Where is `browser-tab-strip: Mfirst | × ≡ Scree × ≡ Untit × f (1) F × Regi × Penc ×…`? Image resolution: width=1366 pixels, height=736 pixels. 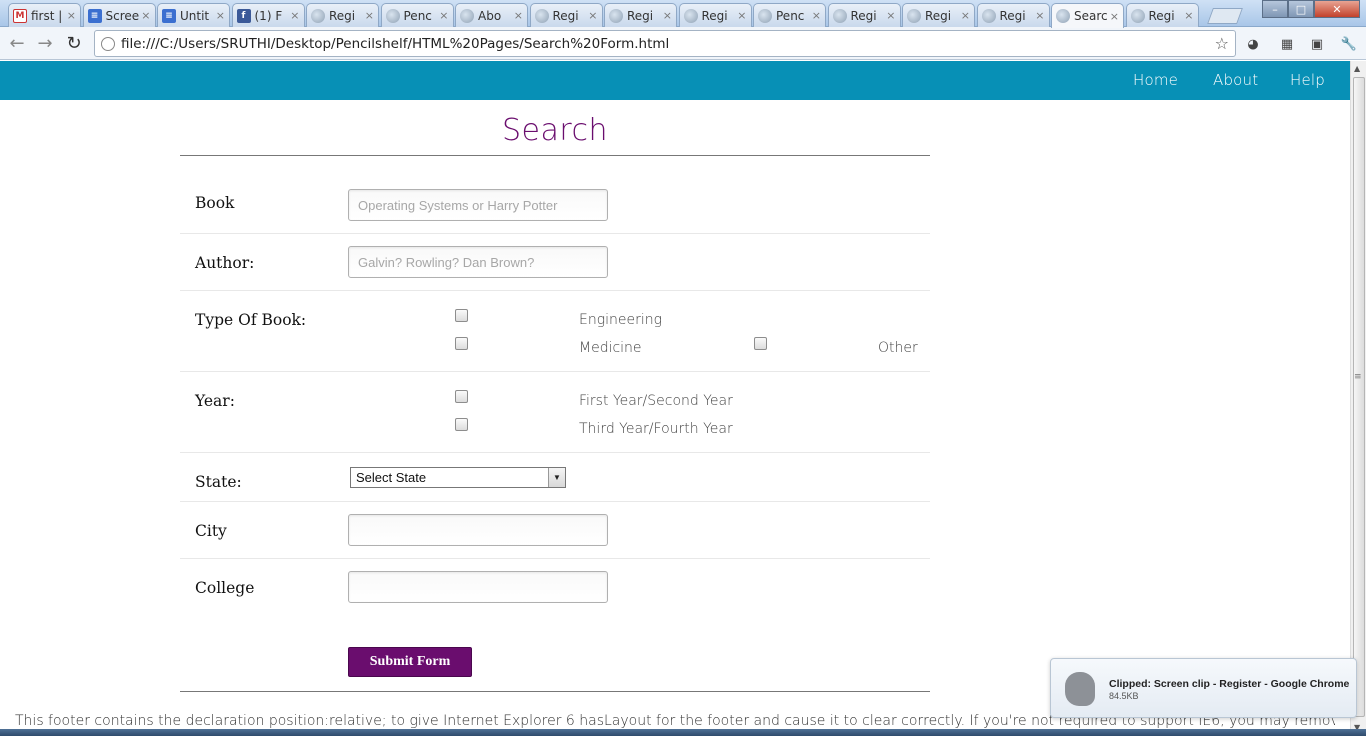
browser-tab-strip: Mfirst | × ≡ Scree × ≡ Untit × f (1) F × Regi × Penc ×… is located at coordinates (683, 14).